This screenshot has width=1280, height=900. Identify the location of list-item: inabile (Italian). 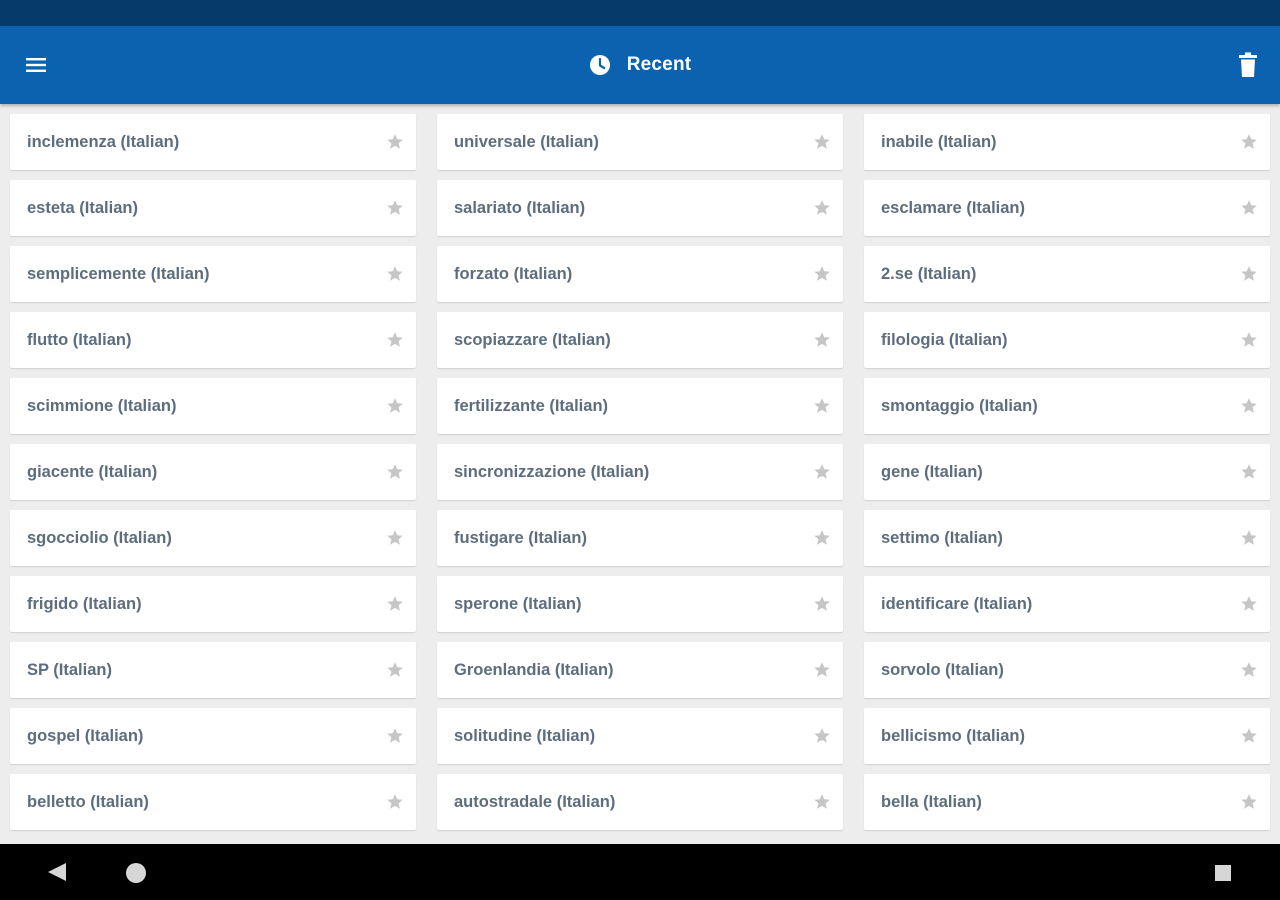
(1067, 142).